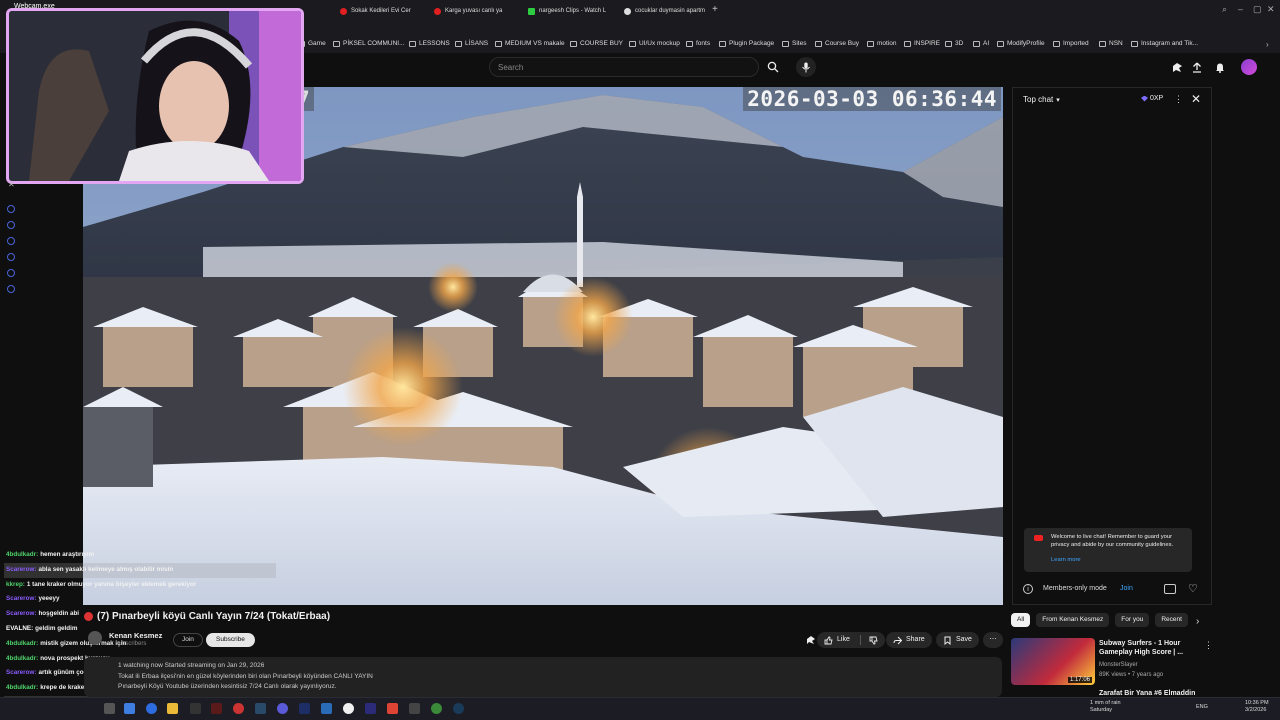 This screenshot has height=720, width=1280. I want to click on heart-icon, so click(11, 225).